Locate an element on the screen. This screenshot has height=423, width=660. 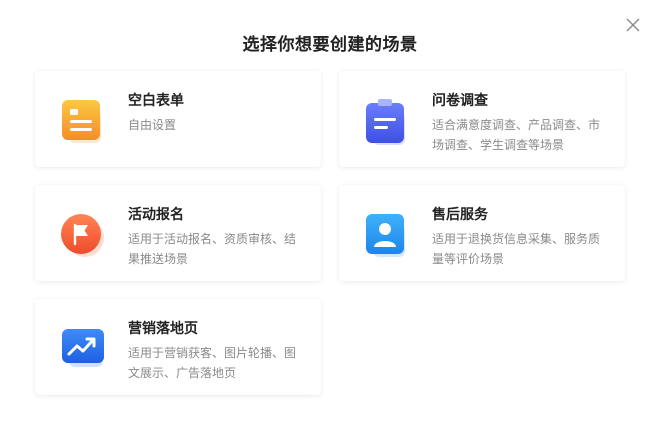
card-title: 活动报名 is located at coordinates (156, 215).